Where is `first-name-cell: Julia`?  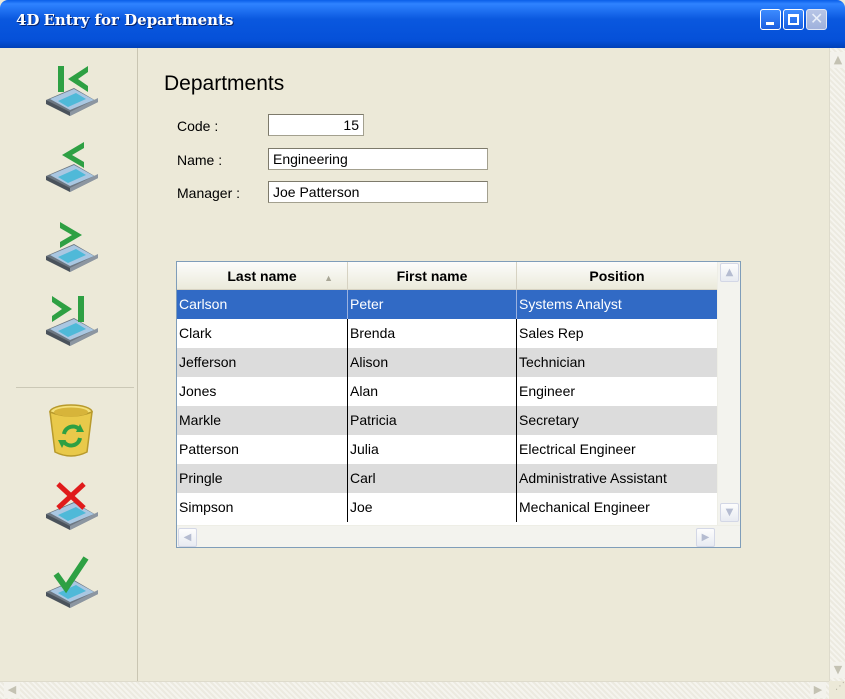 first-name-cell: Julia is located at coordinates (432, 449).